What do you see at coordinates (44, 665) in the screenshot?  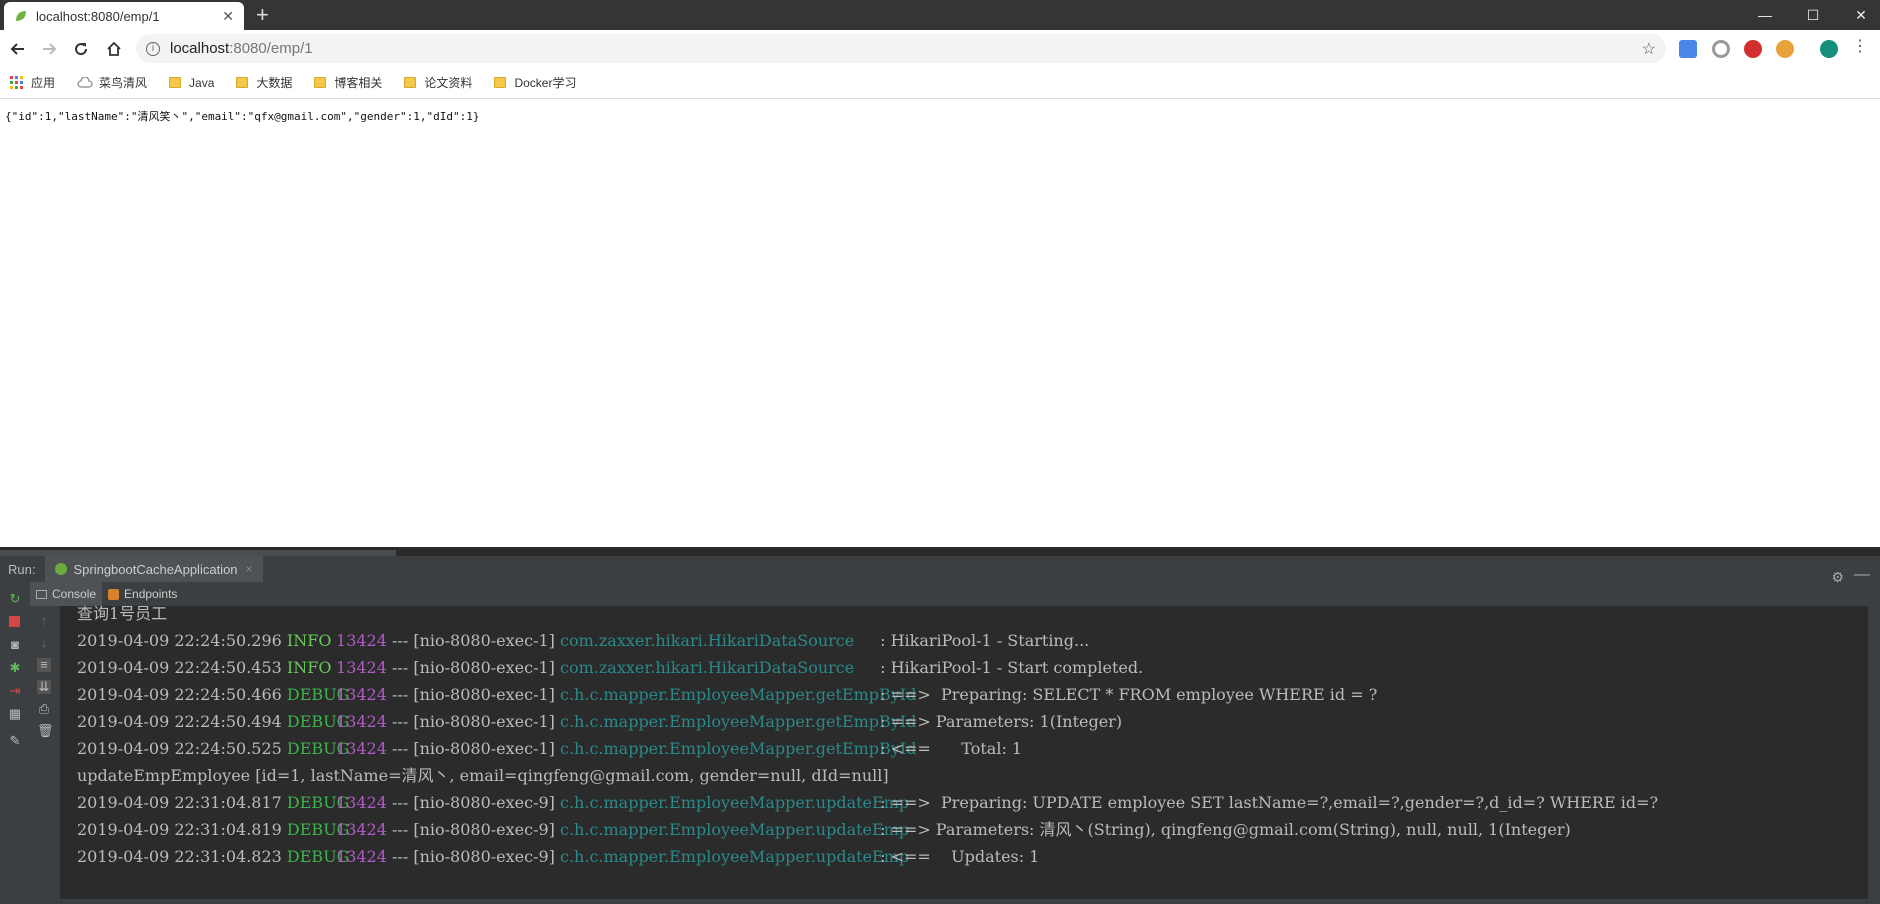 I see `soft-wrap-icon: ≡` at bounding box center [44, 665].